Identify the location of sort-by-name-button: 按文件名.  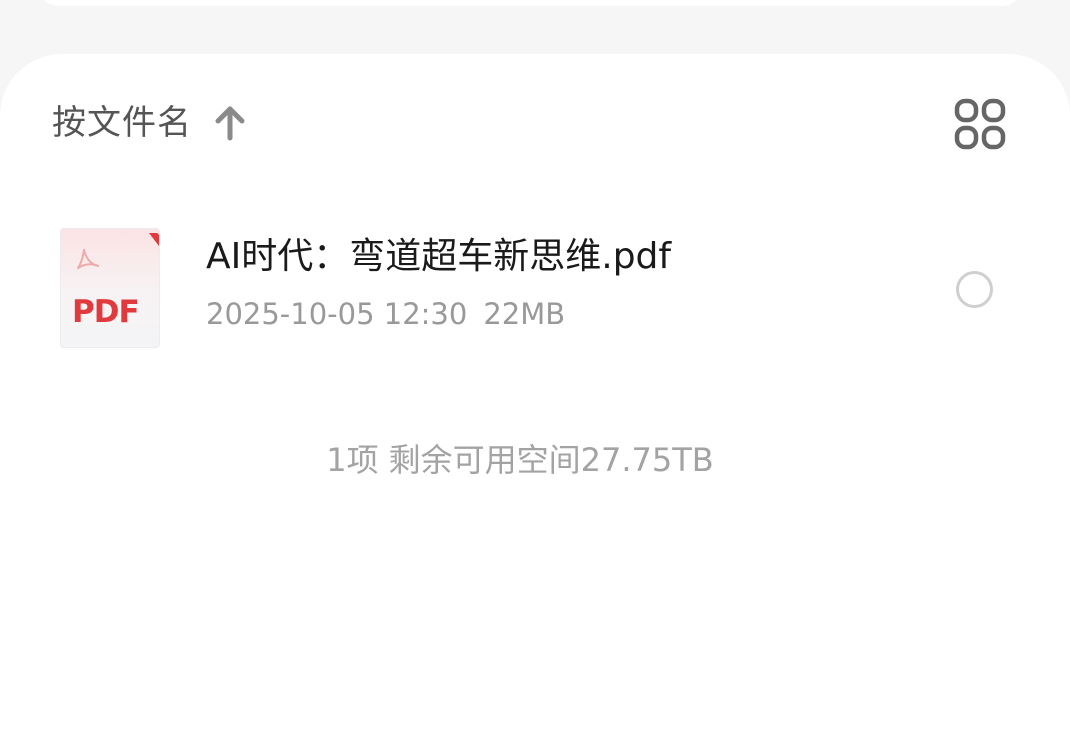
(150, 123).